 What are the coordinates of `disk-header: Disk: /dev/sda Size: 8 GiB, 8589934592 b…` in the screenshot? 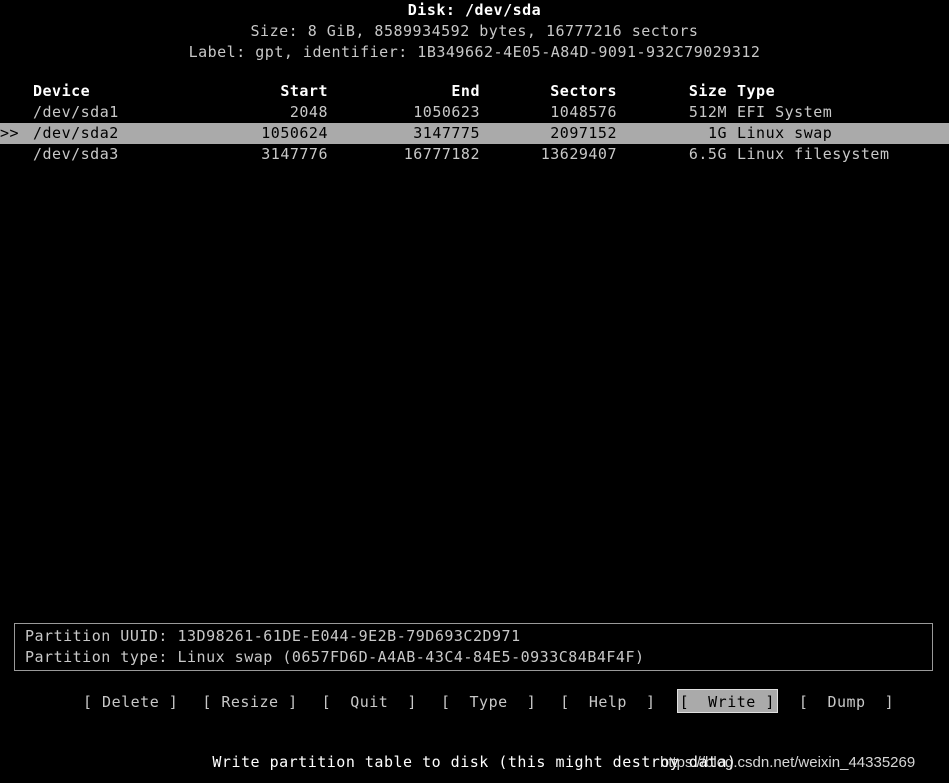 It's located at (474, 31).